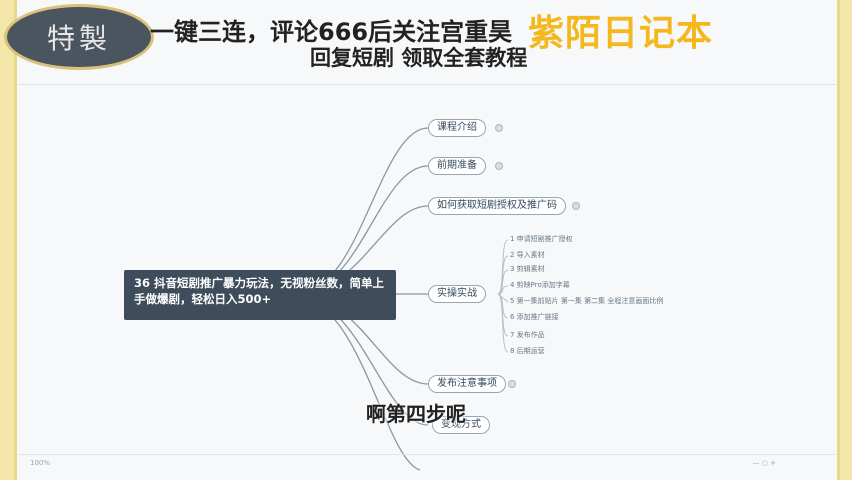 The image size is (852, 480). What do you see at coordinates (541, 239) in the screenshot?
I see `subitem-1: 1 申请短剧推广授权` at bounding box center [541, 239].